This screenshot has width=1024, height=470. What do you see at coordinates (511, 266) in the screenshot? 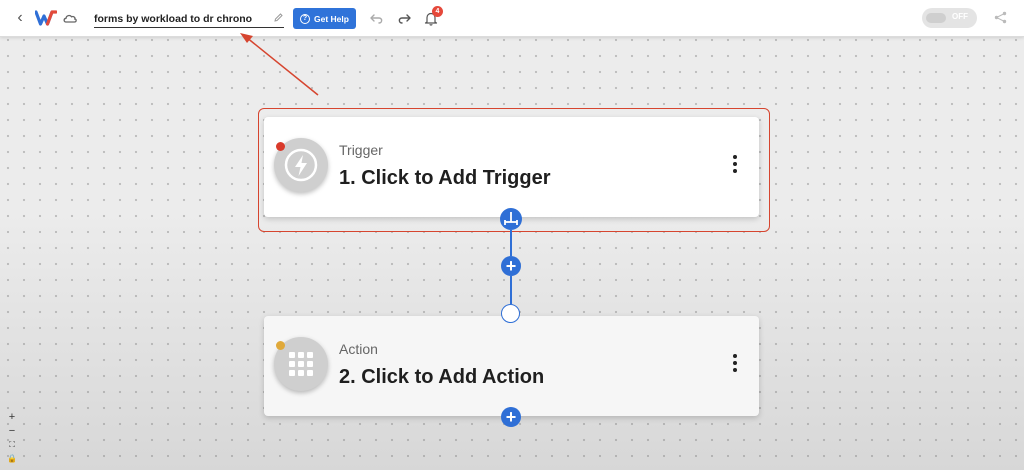
I see `add-step-button: +` at bounding box center [511, 266].